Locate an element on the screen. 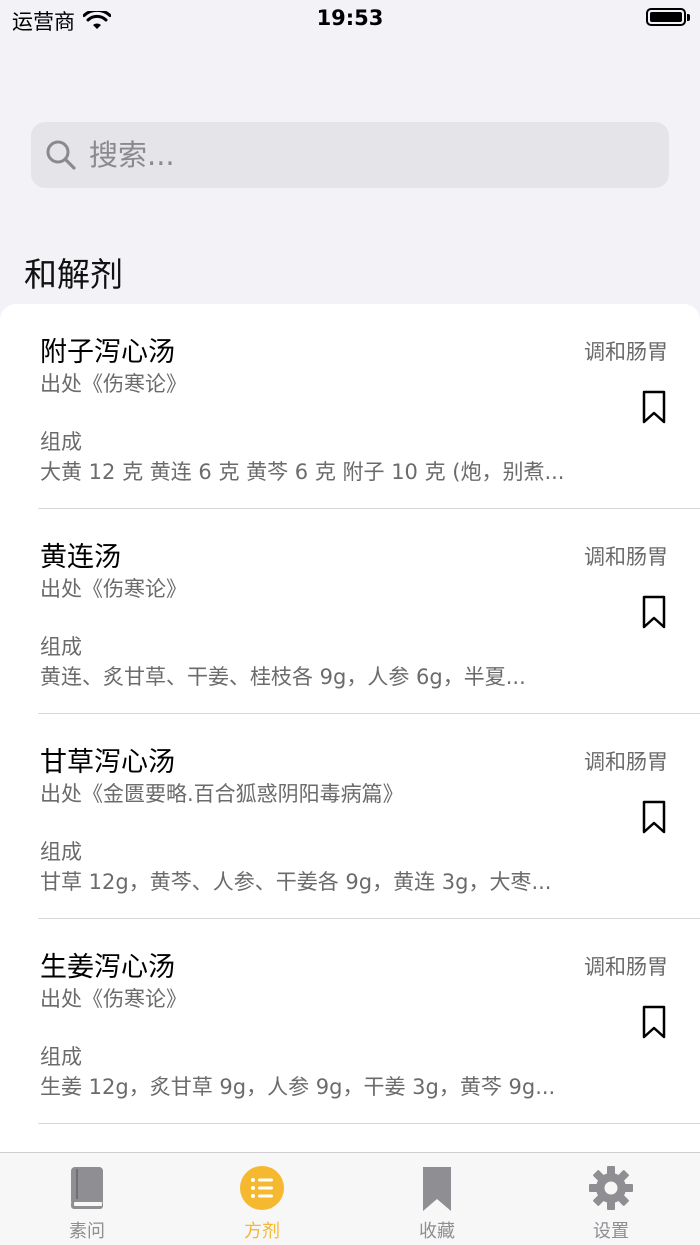 This screenshot has width=700, height=1245. book-icon is located at coordinates (87, 1188).